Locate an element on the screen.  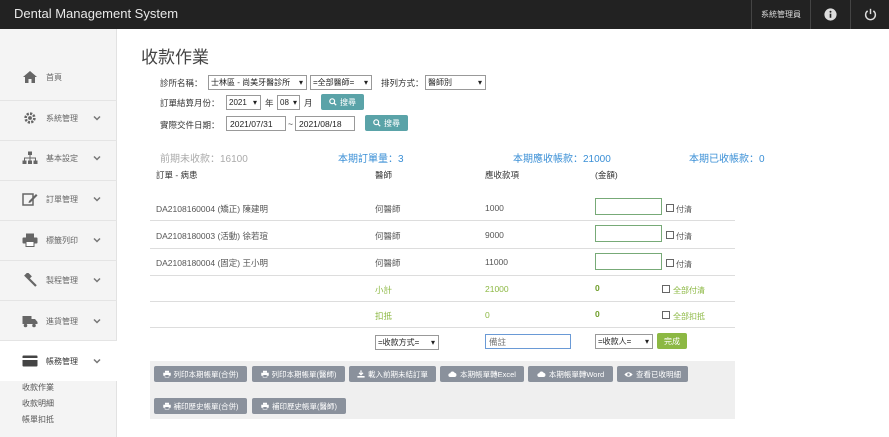
all-paid-checkbox is located at coordinates (666, 289).